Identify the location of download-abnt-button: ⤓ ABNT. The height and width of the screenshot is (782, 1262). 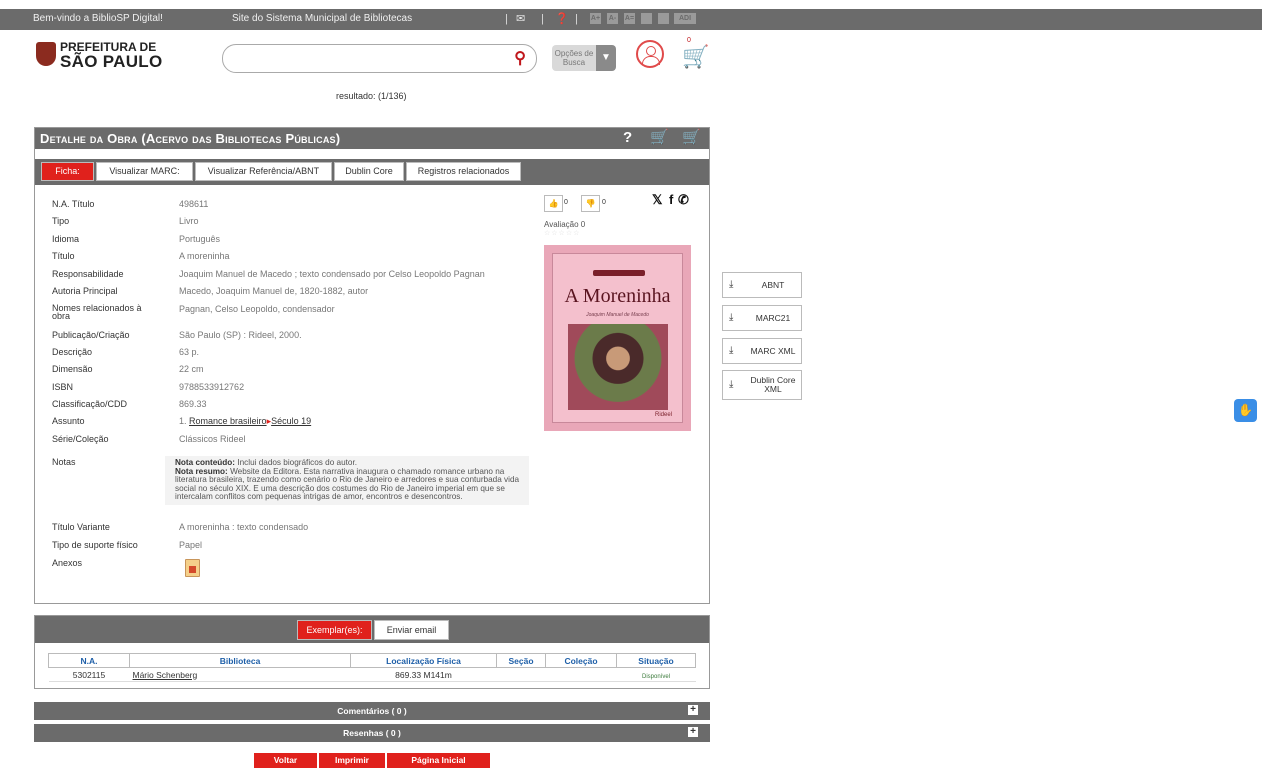
(762, 285).